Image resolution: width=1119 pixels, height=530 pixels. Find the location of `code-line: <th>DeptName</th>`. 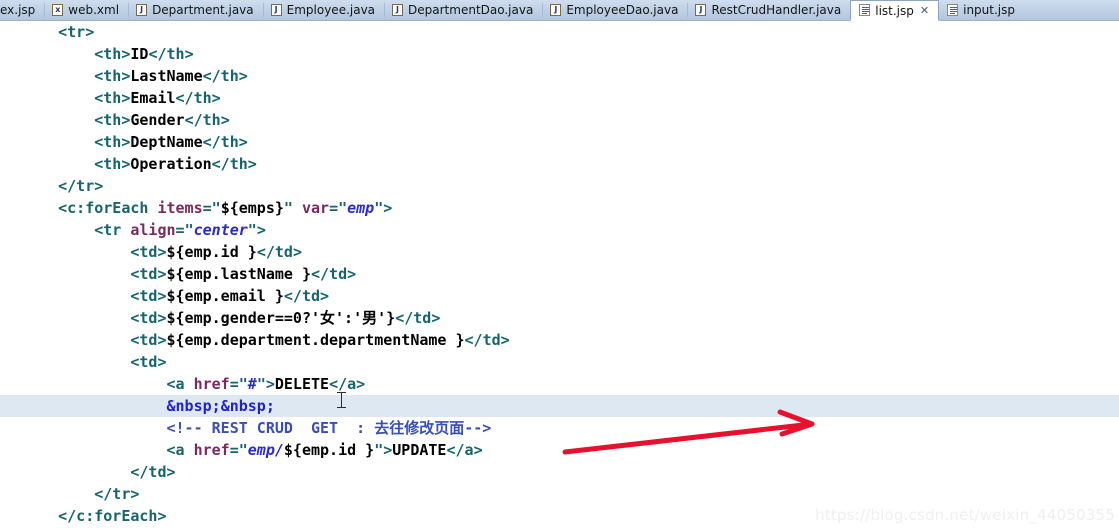

code-line: <th>DeptName</th> is located at coordinates (559, 142).